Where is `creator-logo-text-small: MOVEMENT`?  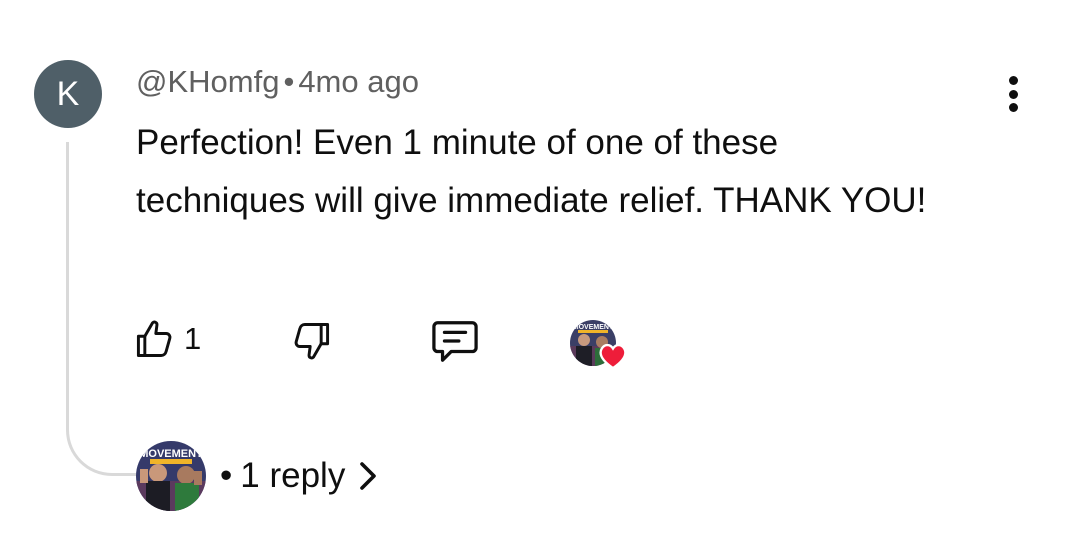
creator-logo-text-small: MOVEMENT is located at coordinates (593, 327).